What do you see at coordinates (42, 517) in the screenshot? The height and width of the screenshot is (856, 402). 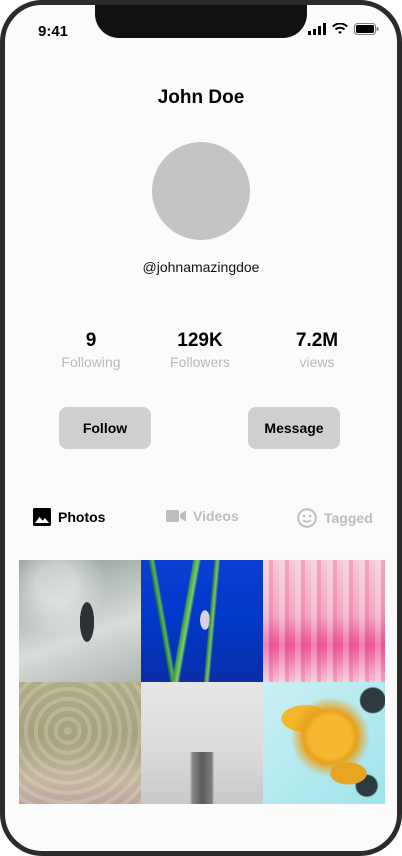 I see `image-icon` at bounding box center [42, 517].